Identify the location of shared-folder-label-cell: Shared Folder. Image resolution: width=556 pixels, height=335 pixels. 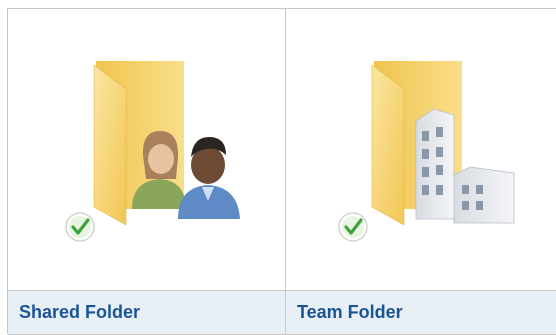
(147, 313).